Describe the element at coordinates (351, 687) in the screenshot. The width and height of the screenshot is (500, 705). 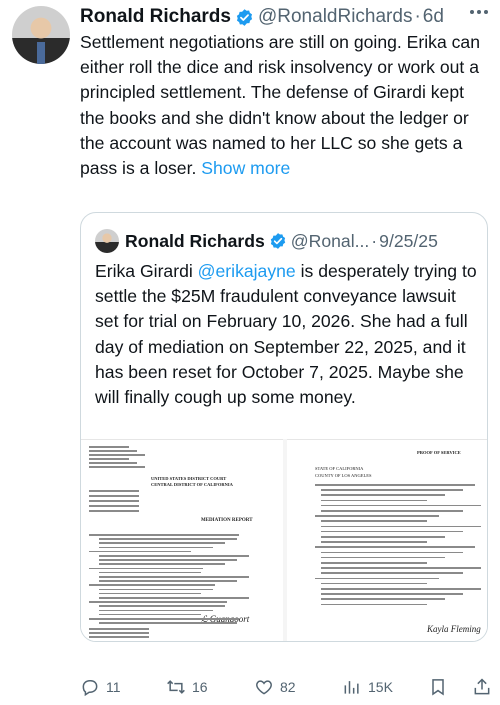
I see `views-icon` at that location.